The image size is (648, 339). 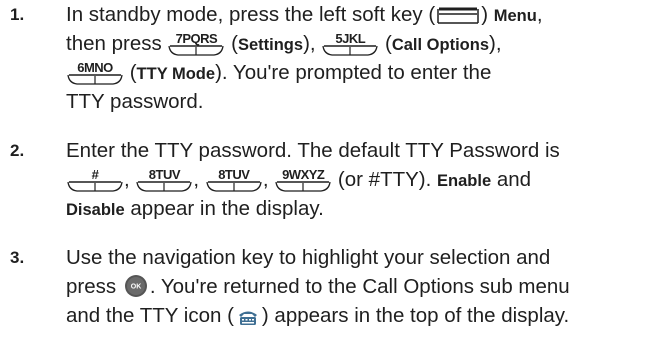 What do you see at coordinates (176, 74) in the screenshot?
I see `tty-mode-label: TTY Mode` at bounding box center [176, 74].